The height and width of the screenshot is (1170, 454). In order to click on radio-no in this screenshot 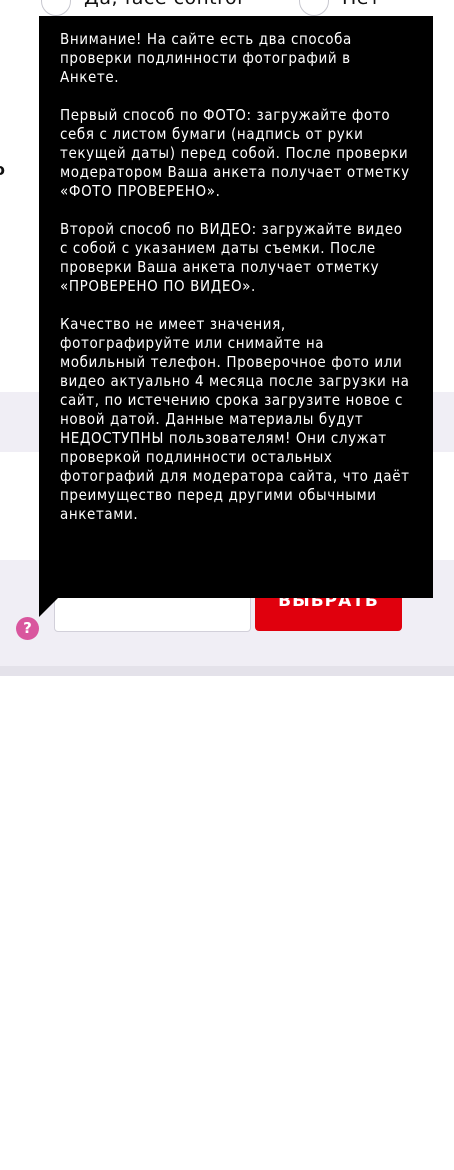, I will do `click(314, 8)`.